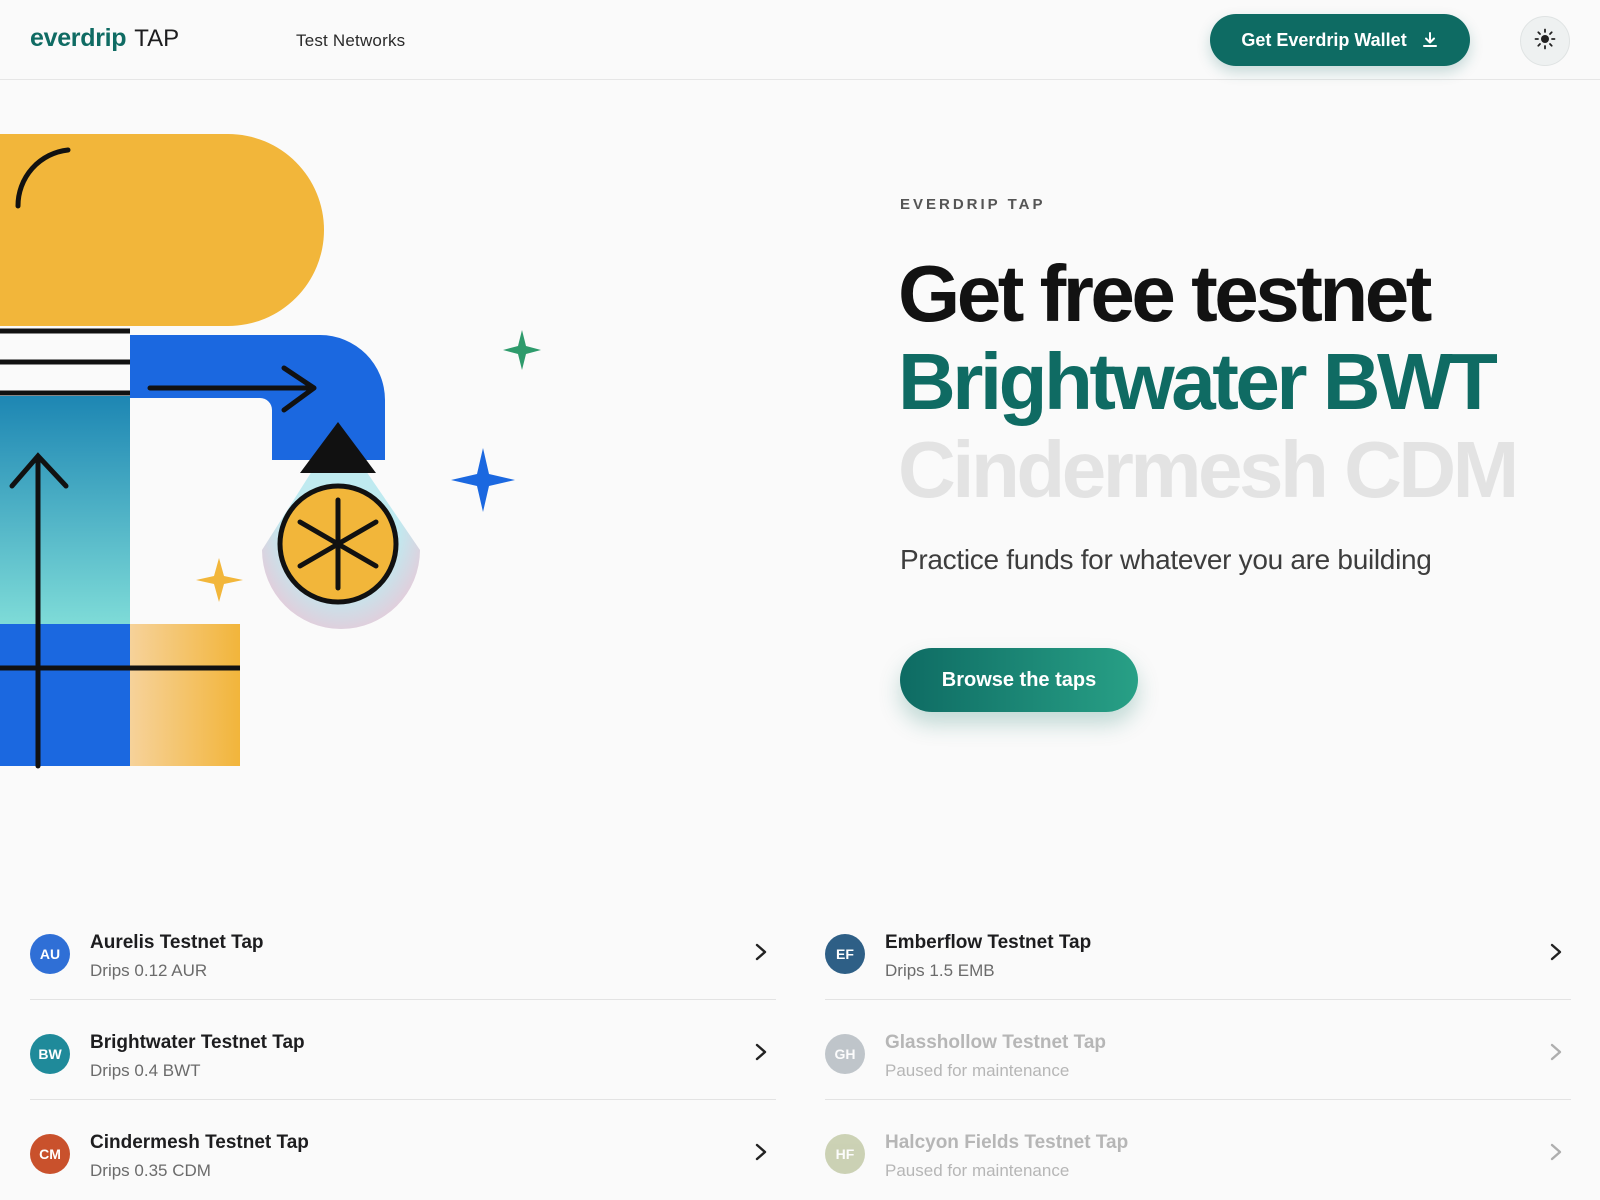 The width and height of the screenshot is (1600, 1200). I want to click on logo-suffix: TAP, so click(157, 38).